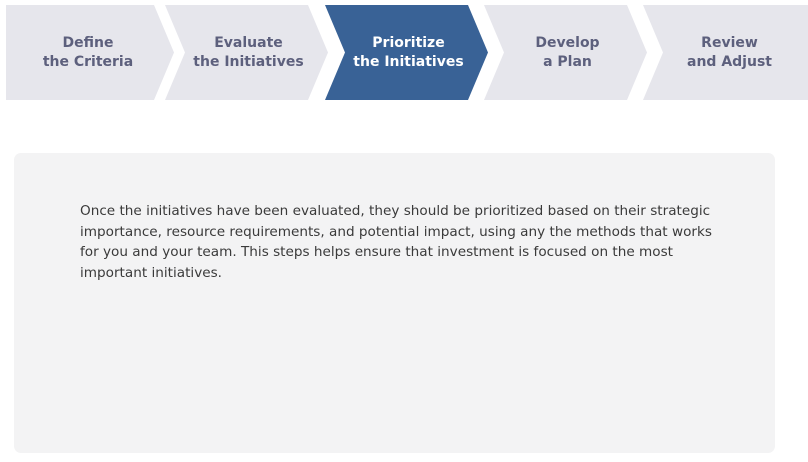 The width and height of the screenshot is (808, 462). I want to click on step-evaluate-initiatives: Evaluate the Initiatives, so click(246, 52).